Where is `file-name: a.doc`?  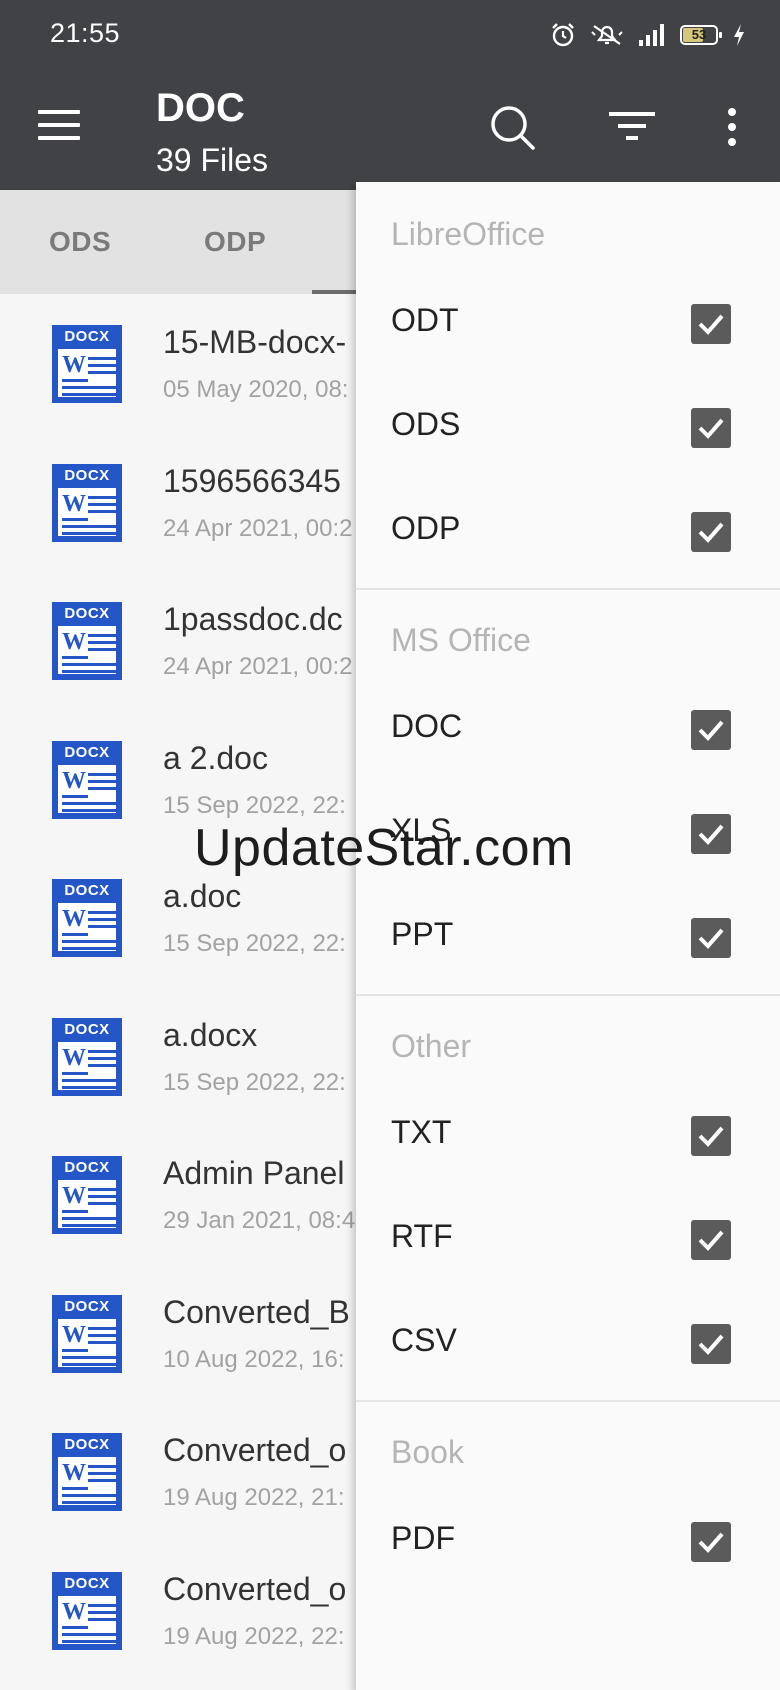 file-name: a.doc is located at coordinates (202, 896).